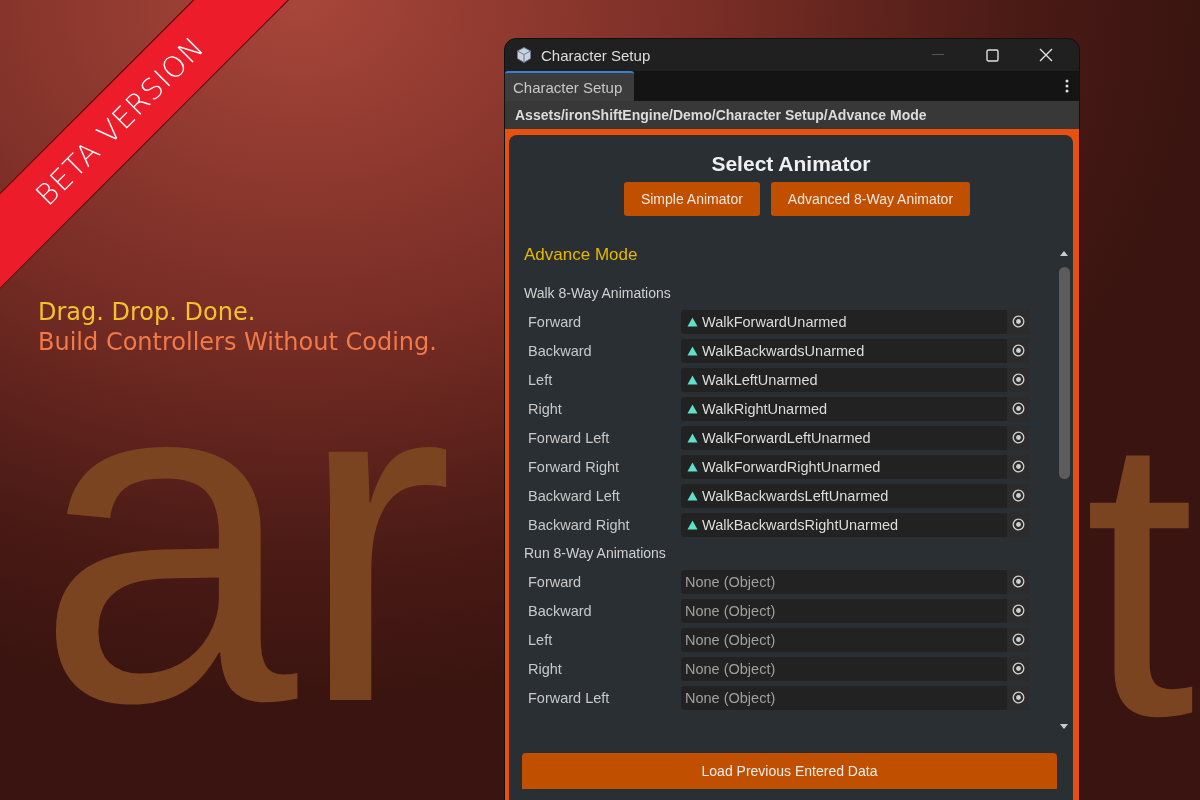 The image size is (1200, 800). Describe the element at coordinates (855, 495) in the screenshot. I see `object-field: WalkBackwardsLeftUnarmed` at that location.